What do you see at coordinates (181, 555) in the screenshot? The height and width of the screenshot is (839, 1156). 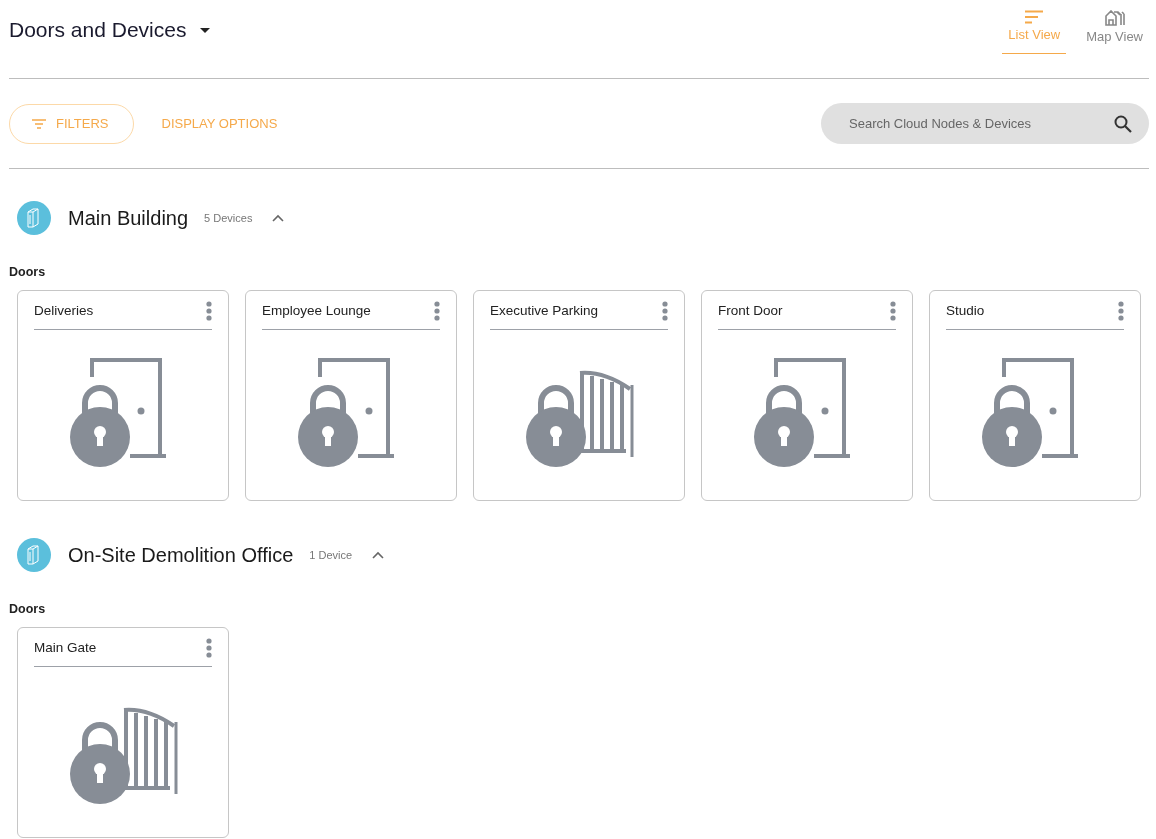 I see `site-name: On-Site Demolition Office` at bounding box center [181, 555].